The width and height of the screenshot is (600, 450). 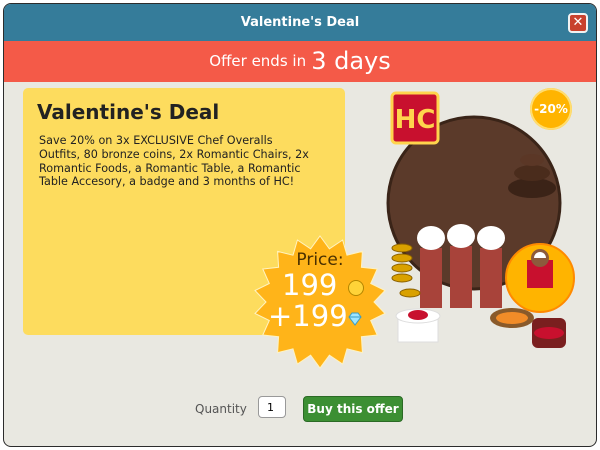 I want to click on close-icon: ✕, so click(x=578, y=22).